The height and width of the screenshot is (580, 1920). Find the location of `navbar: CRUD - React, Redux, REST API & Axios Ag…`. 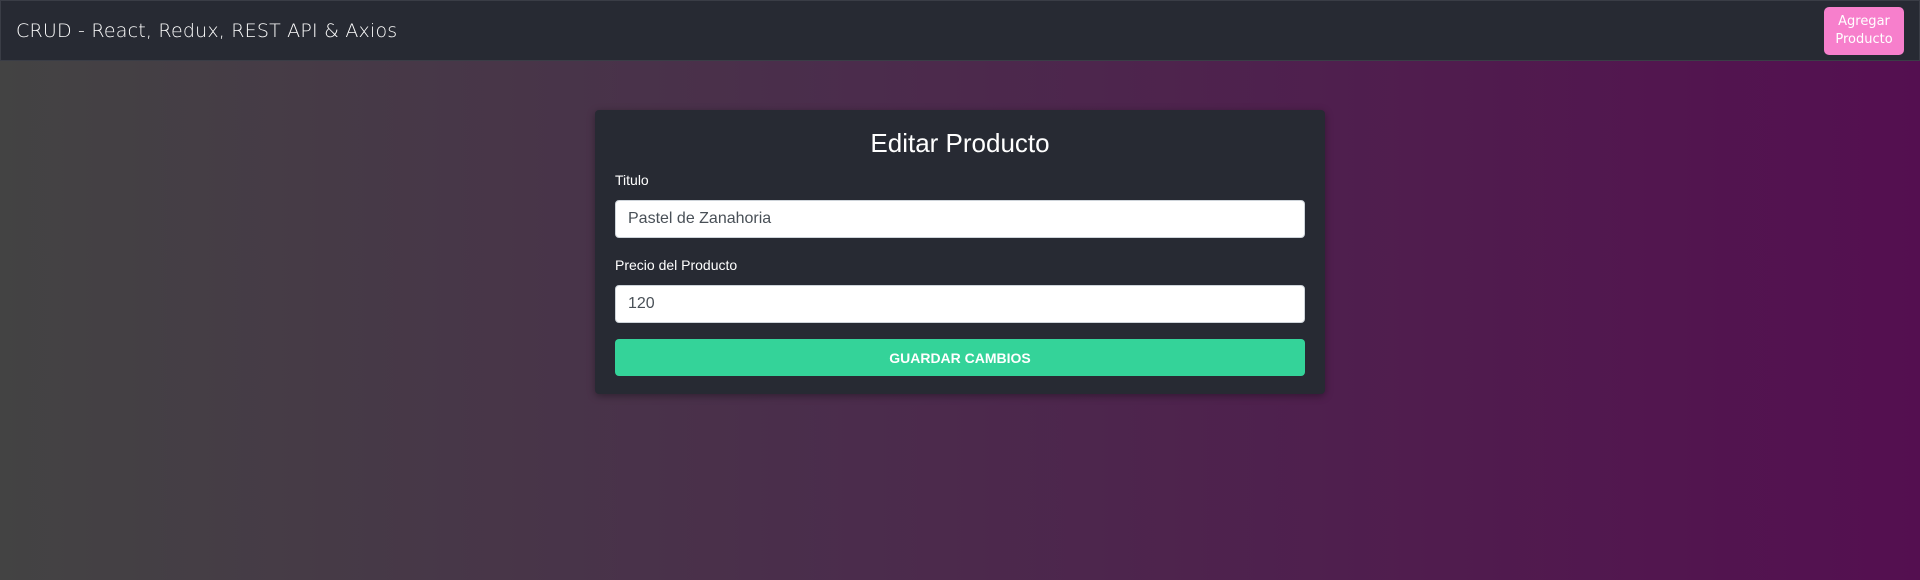

navbar: CRUD - React, Redux, REST API & Axios Ag… is located at coordinates (960, 30).